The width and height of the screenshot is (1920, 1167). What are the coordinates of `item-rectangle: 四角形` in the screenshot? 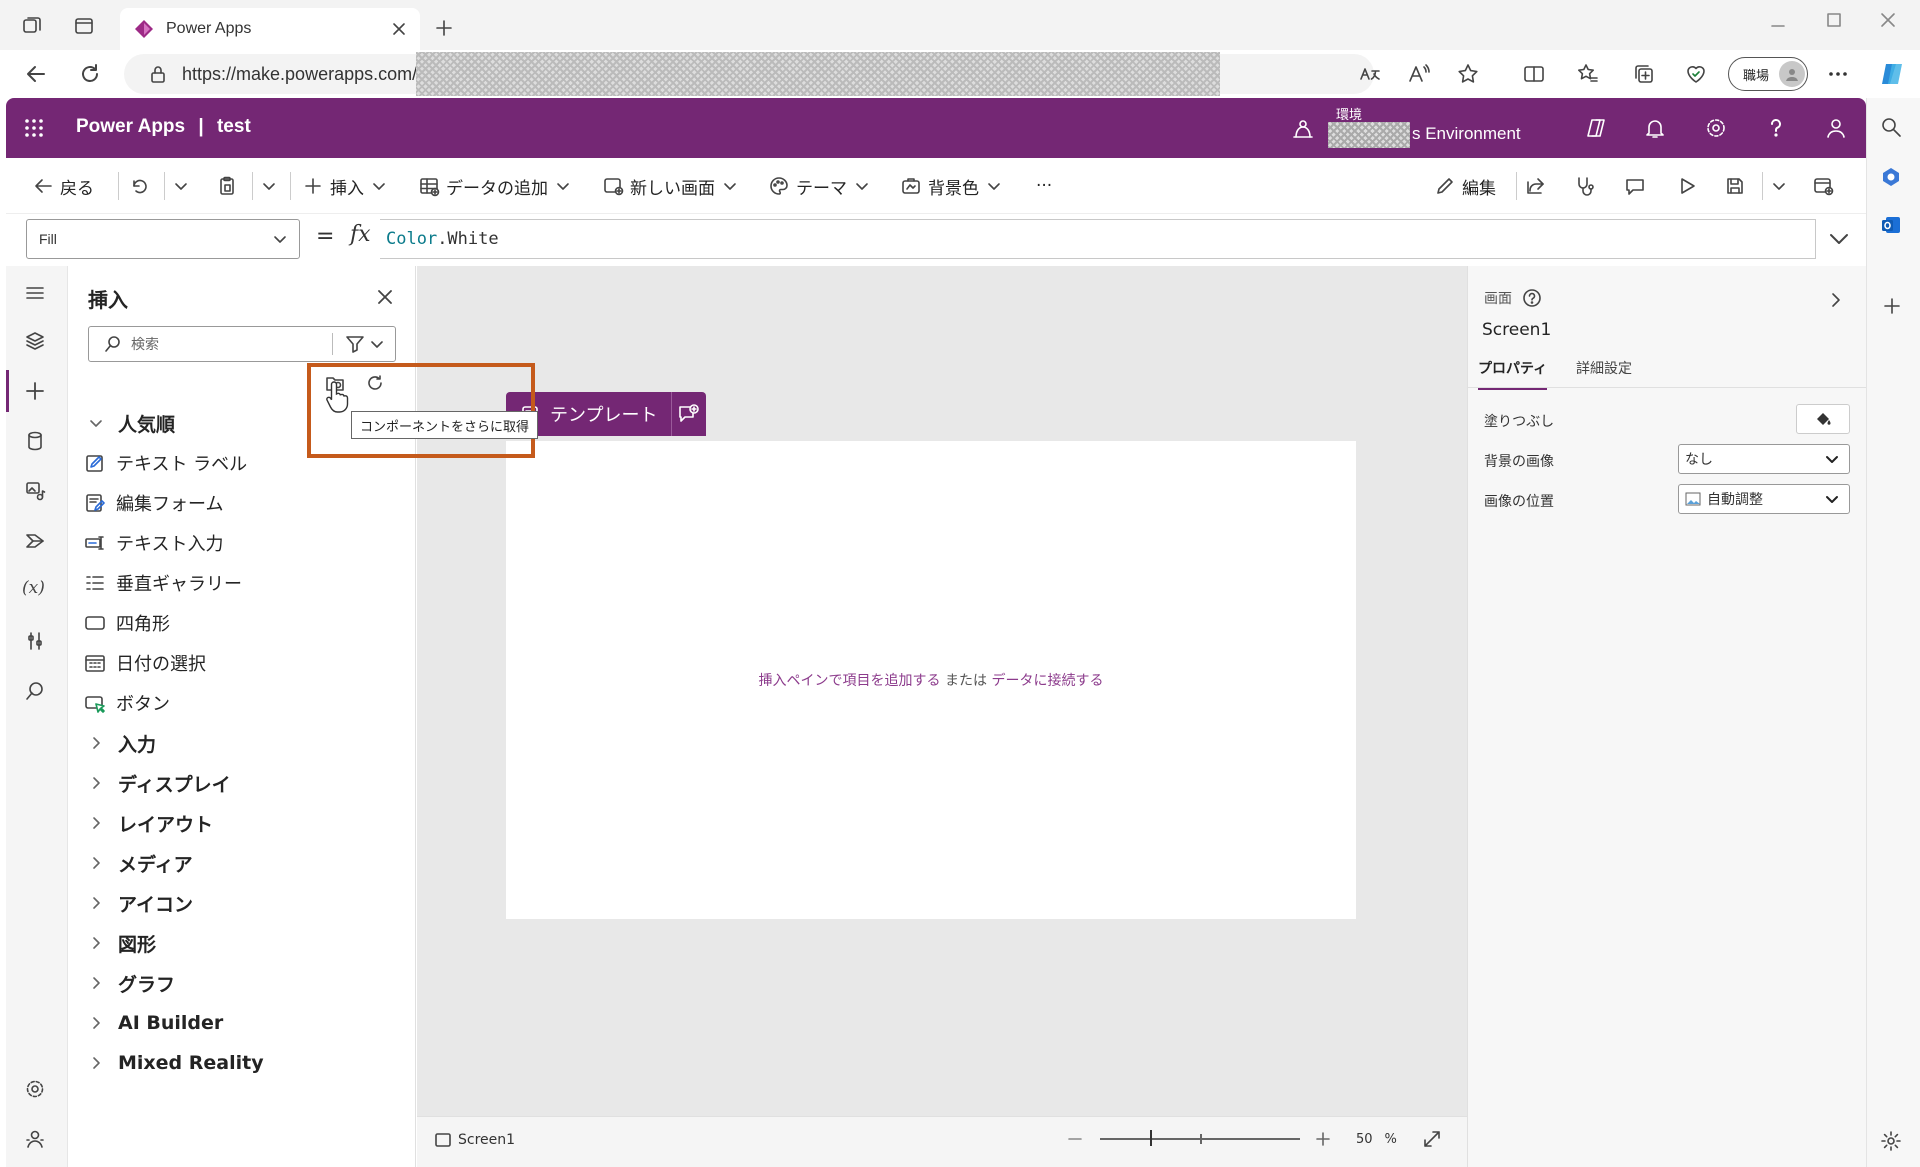 It's located at (127, 623).